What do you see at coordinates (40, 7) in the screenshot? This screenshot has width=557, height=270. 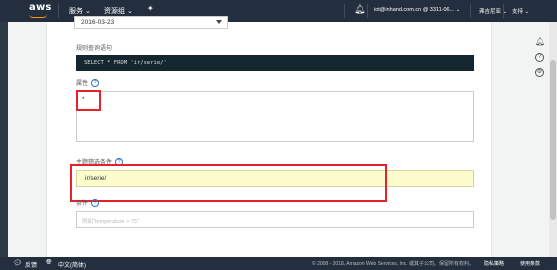 I see `aws-logo: aws` at bounding box center [40, 7].